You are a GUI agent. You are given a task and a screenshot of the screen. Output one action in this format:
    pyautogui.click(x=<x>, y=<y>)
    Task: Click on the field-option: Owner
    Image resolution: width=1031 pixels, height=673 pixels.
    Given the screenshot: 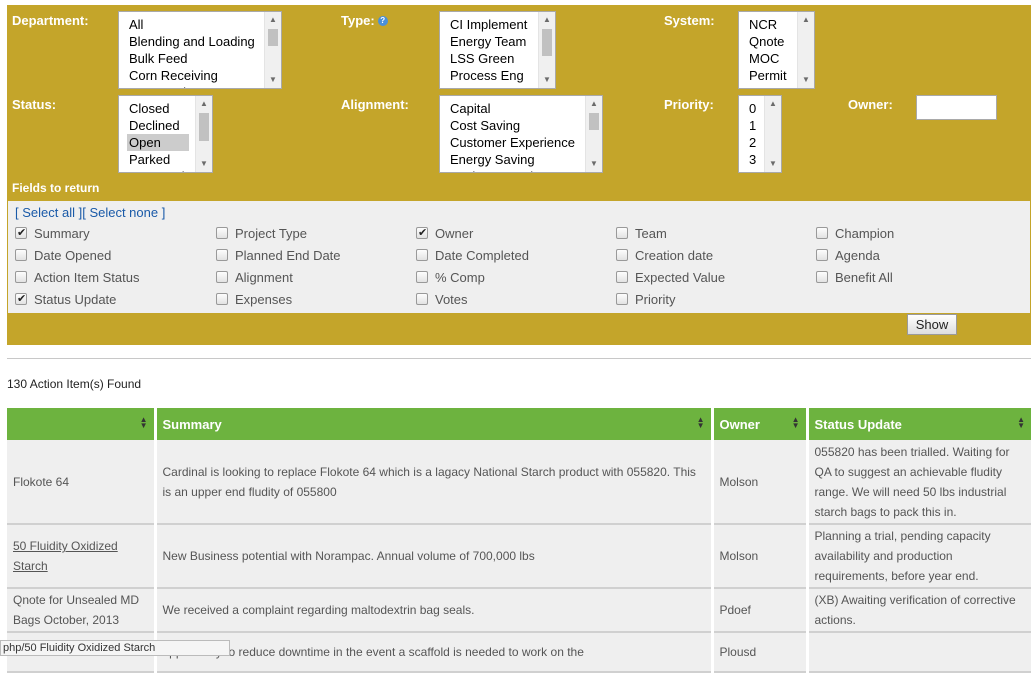 What is the action you would take?
    pyautogui.click(x=444, y=233)
    